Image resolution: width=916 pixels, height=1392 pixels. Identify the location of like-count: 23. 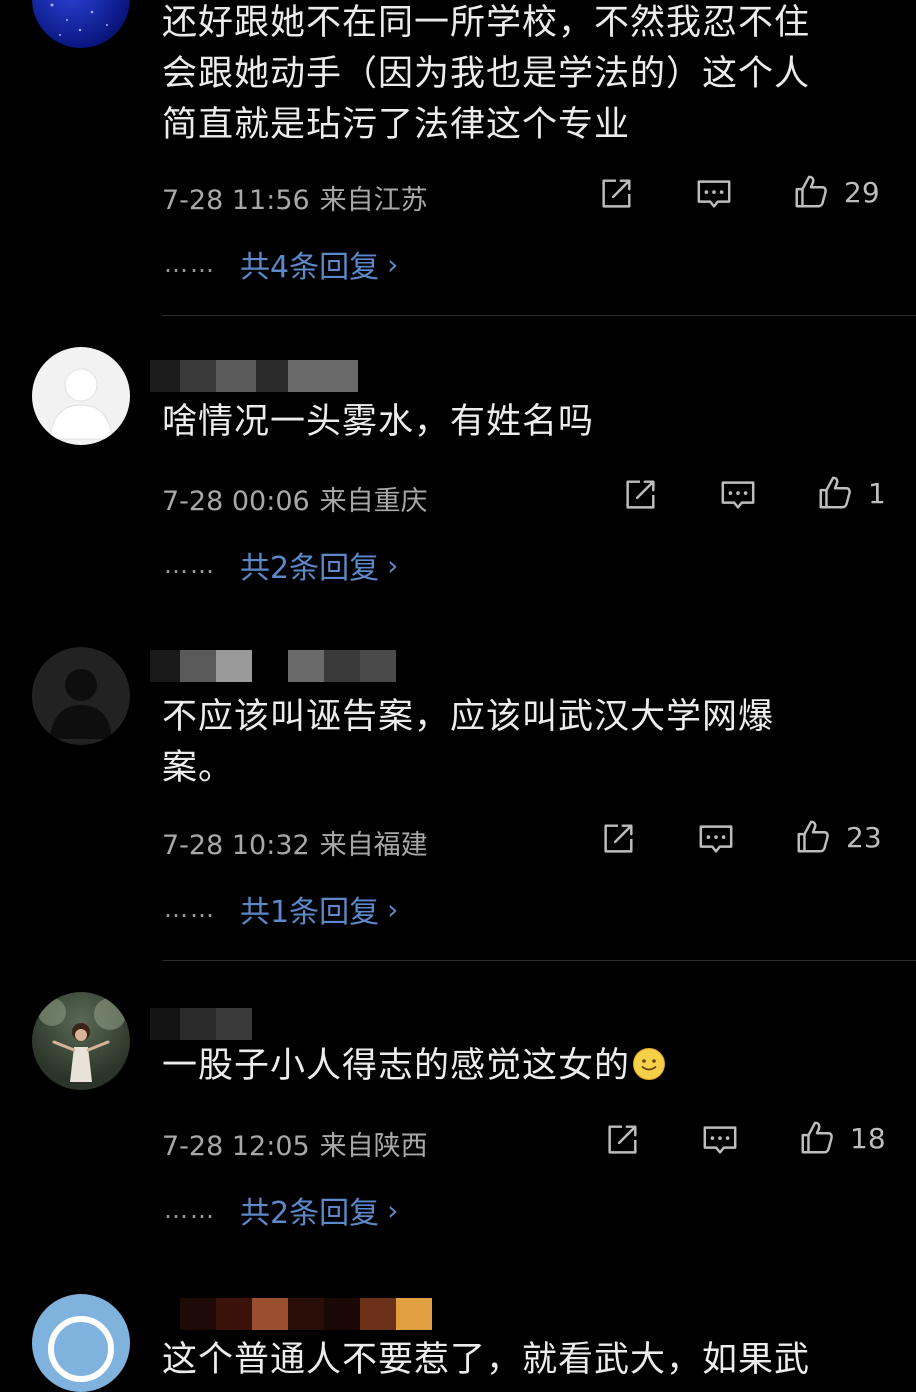
(864, 837).